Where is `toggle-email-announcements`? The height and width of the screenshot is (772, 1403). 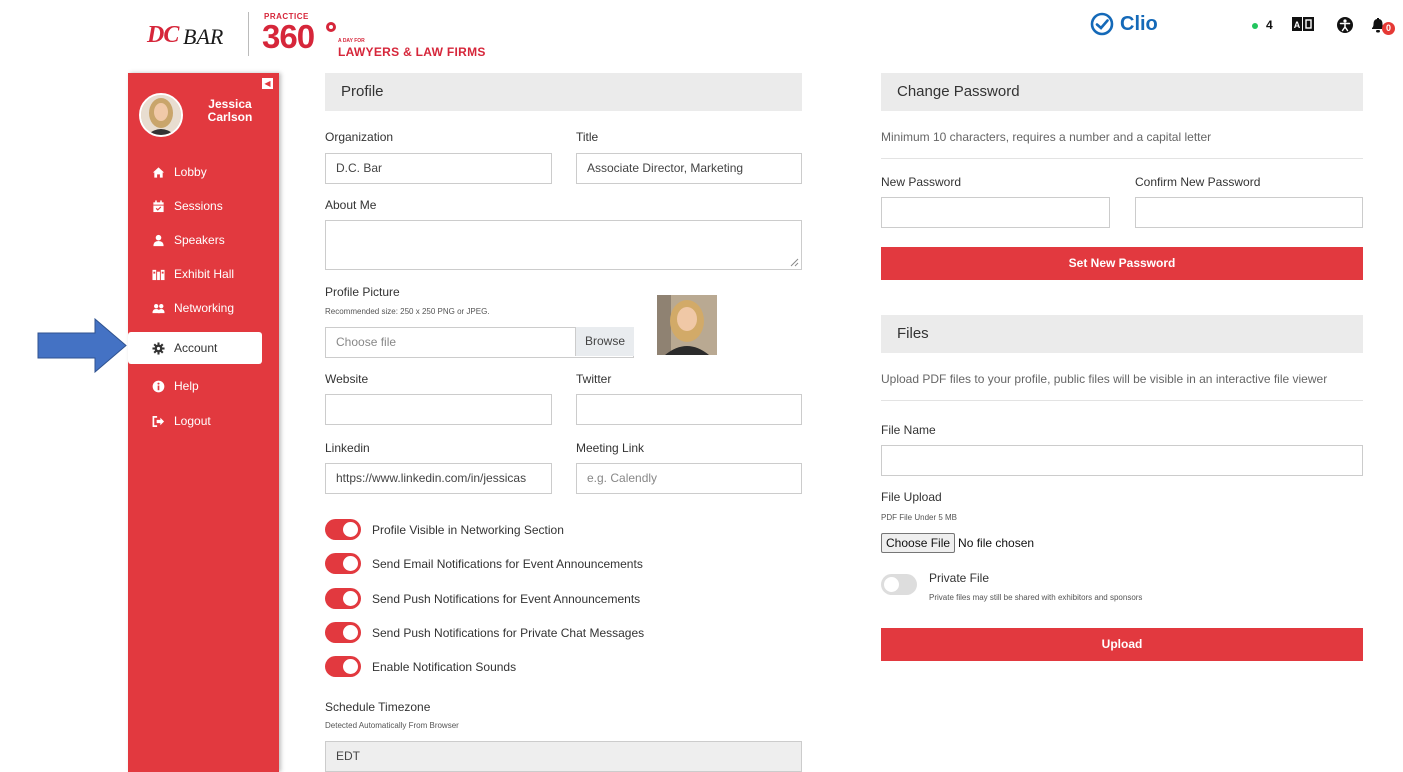 toggle-email-announcements is located at coordinates (343, 563).